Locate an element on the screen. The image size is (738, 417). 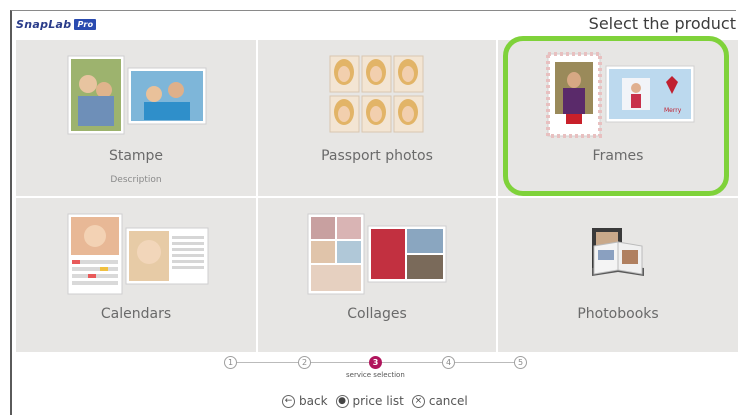
price-list-button: ● price list is located at coordinates (369, 401).